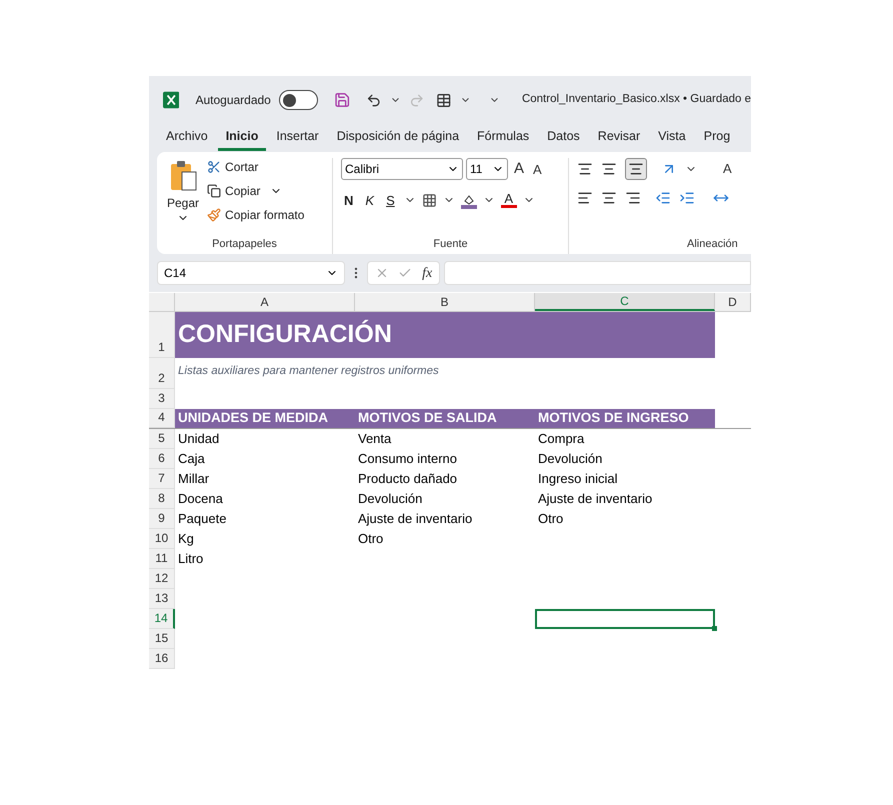 The height and width of the screenshot is (805, 893). Describe the element at coordinates (162, 559) in the screenshot. I see `row-header: 11` at that location.